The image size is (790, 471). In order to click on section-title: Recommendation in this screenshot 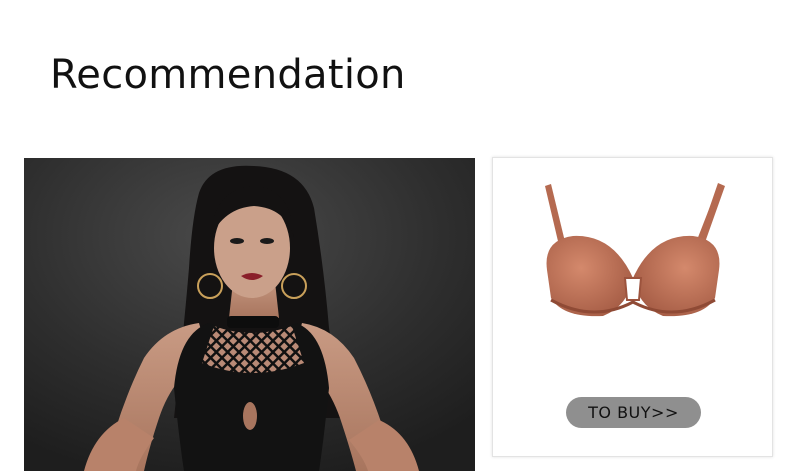, I will do `click(228, 75)`.